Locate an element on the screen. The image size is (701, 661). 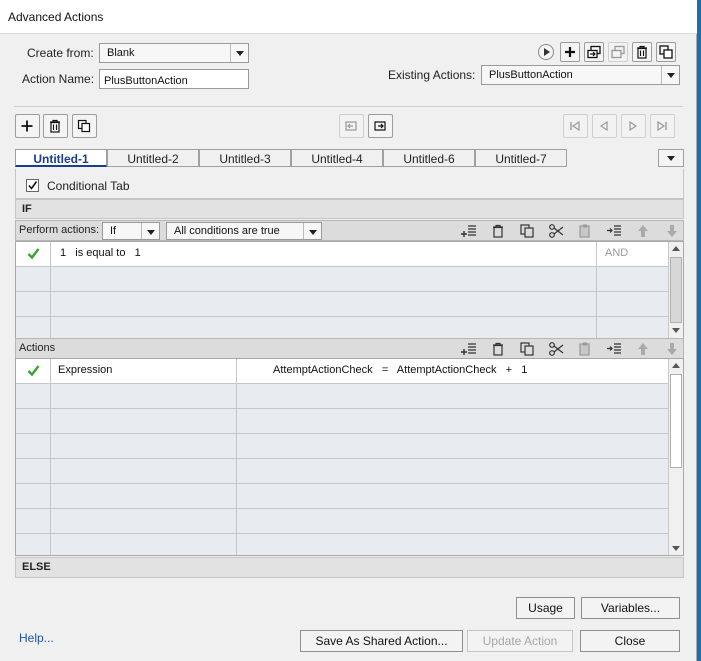
actions-scrollbar is located at coordinates (675, 457).